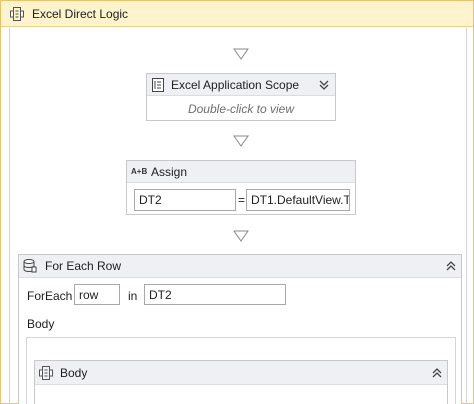  What do you see at coordinates (215, 294) in the screenshot?
I see `foreach-collection-field: DT2` at bounding box center [215, 294].